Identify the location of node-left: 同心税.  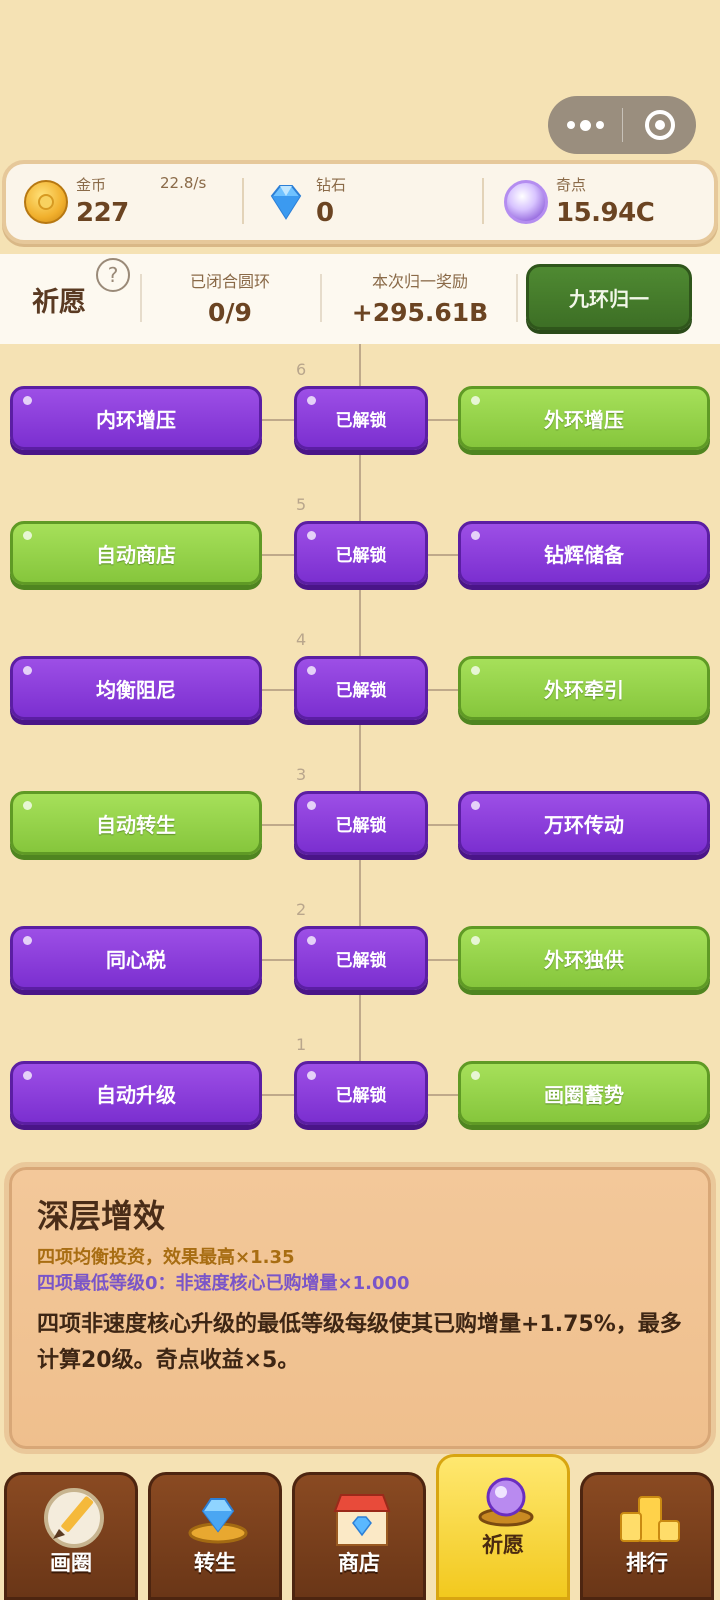
(136, 958).